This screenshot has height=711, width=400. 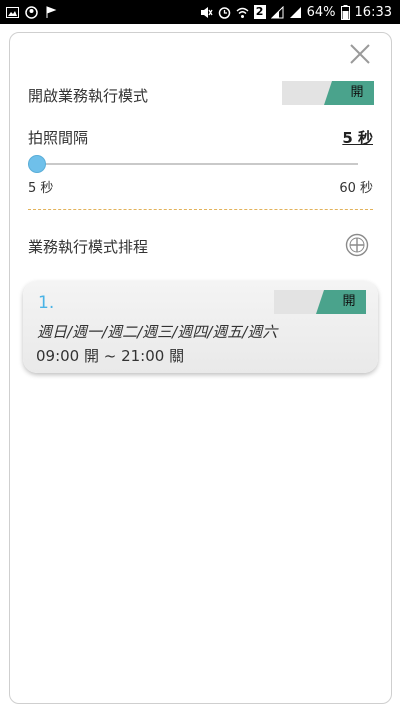 What do you see at coordinates (88, 96) in the screenshot?
I see `business-mode-label: 開啟業務執行模式` at bounding box center [88, 96].